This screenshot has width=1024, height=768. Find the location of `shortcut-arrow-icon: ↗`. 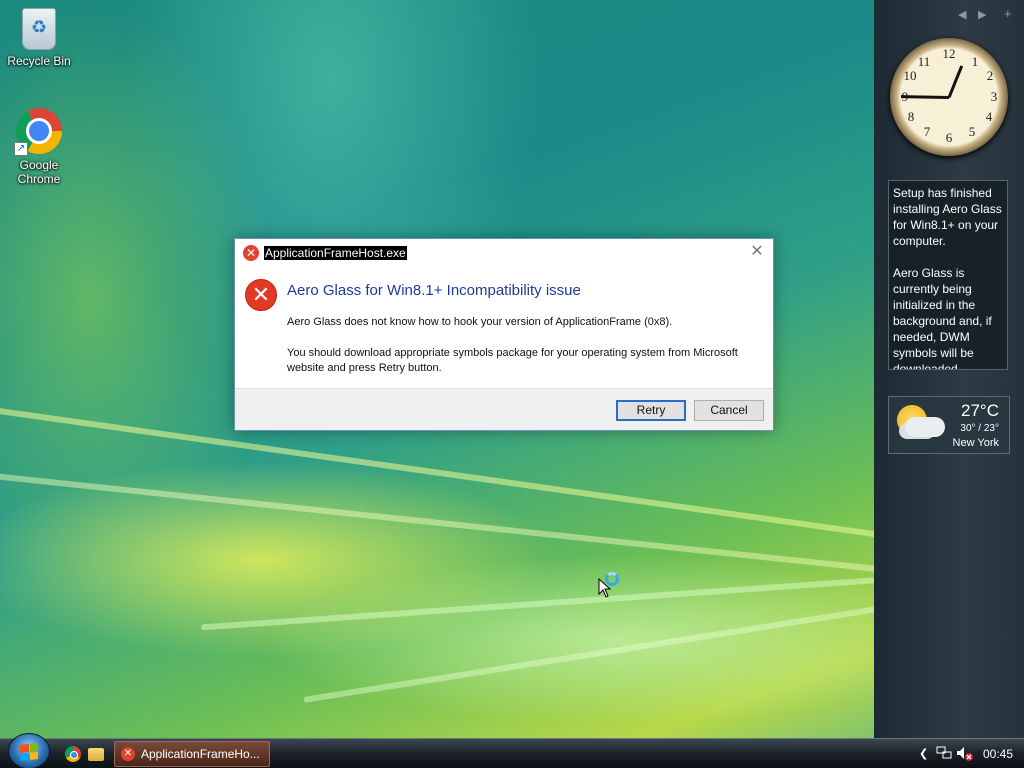

shortcut-arrow-icon: ↗ is located at coordinates (21, 149).